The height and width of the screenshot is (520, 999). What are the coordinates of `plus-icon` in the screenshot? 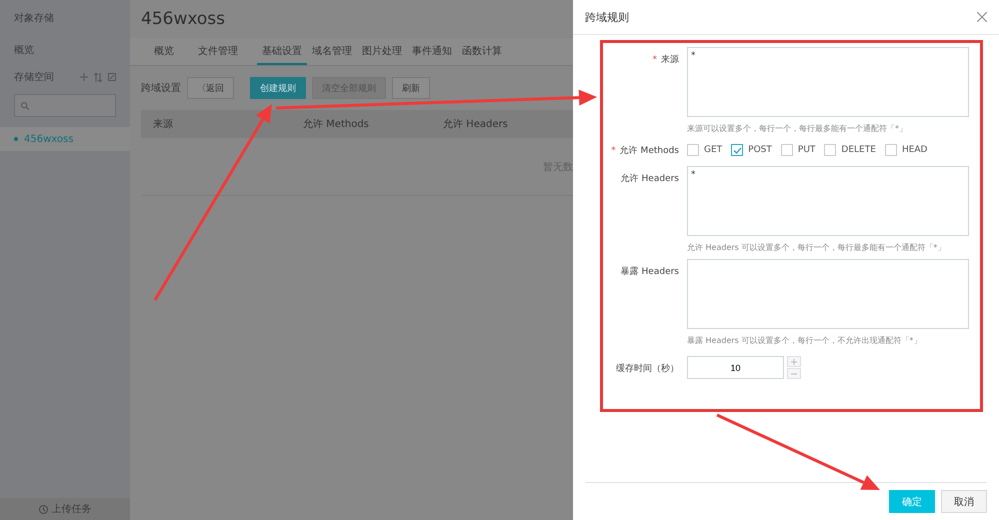 It's located at (794, 361).